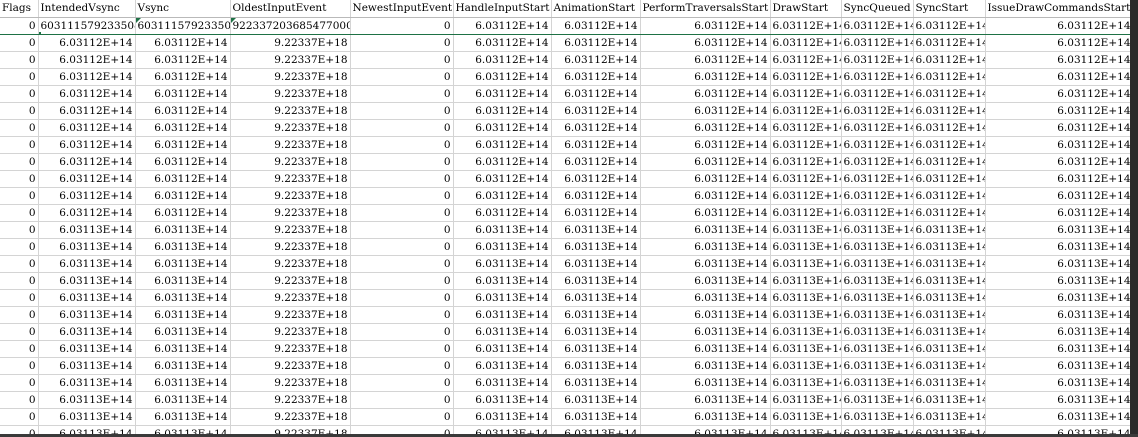  What do you see at coordinates (949, 9) in the screenshot?
I see `header-cell-syncstart: SyncStart` at bounding box center [949, 9].